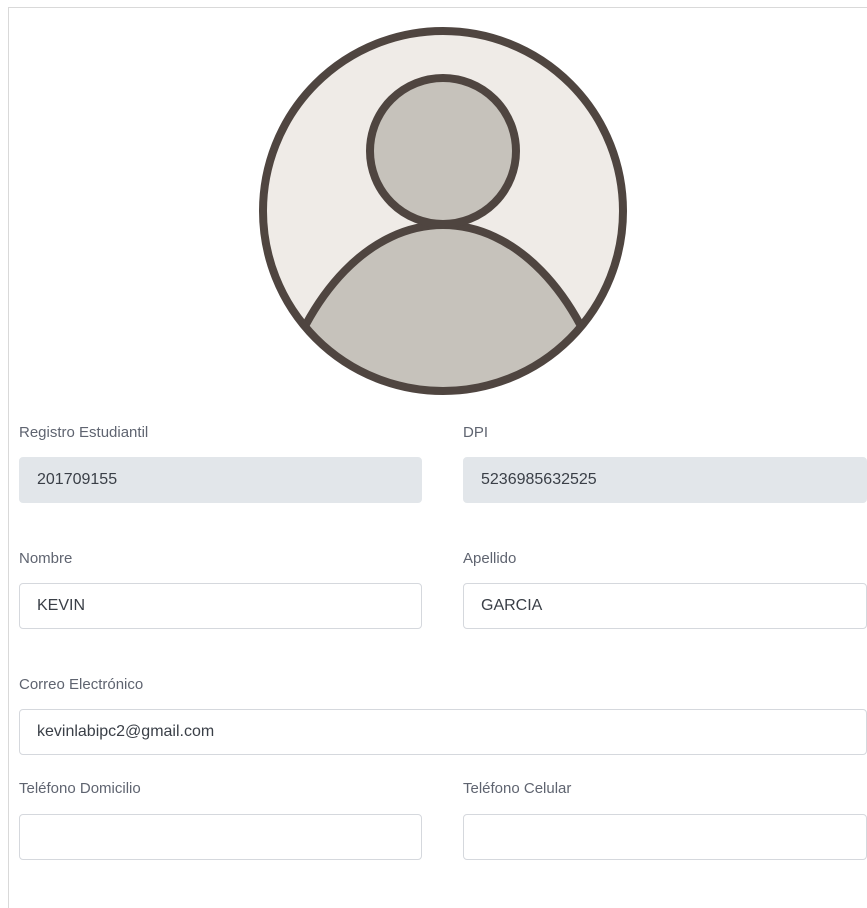 This screenshot has height=908, width=867. Describe the element at coordinates (443, 732) in the screenshot. I see `correo-input: kevinlabipc2@gmail.com` at that location.